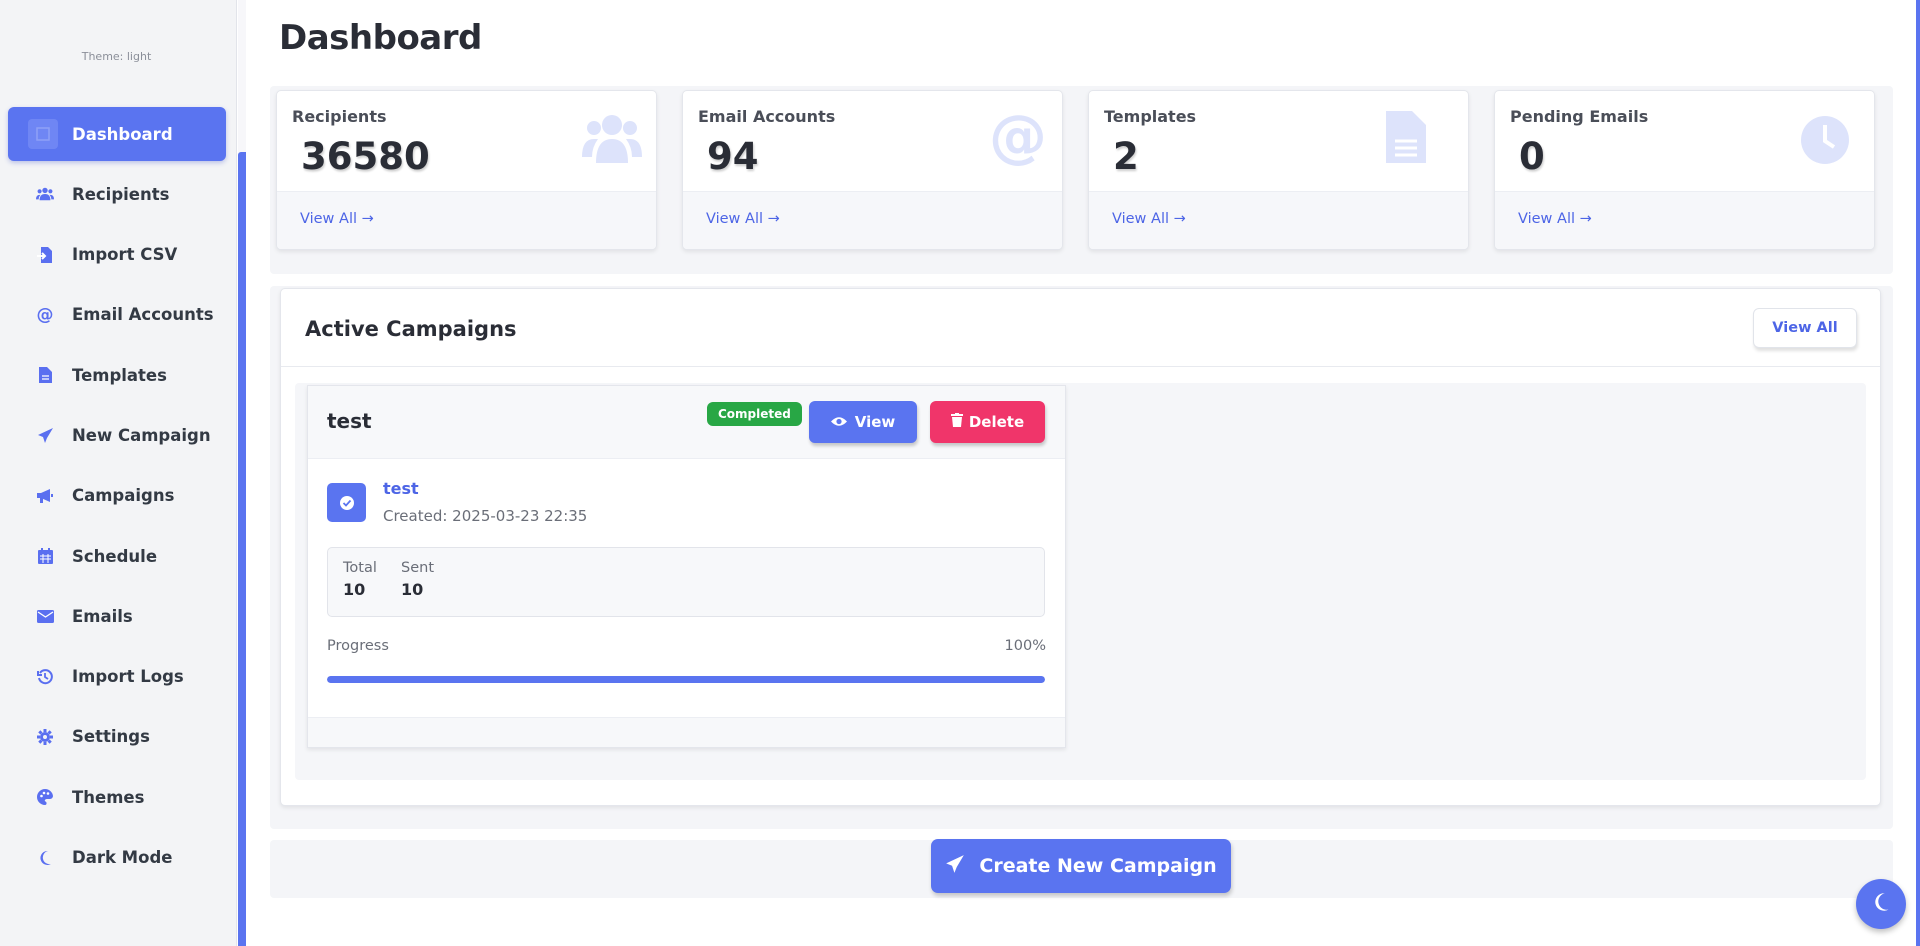  What do you see at coordinates (1025, 646) in the screenshot?
I see `progress-percent: 100%` at bounding box center [1025, 646].